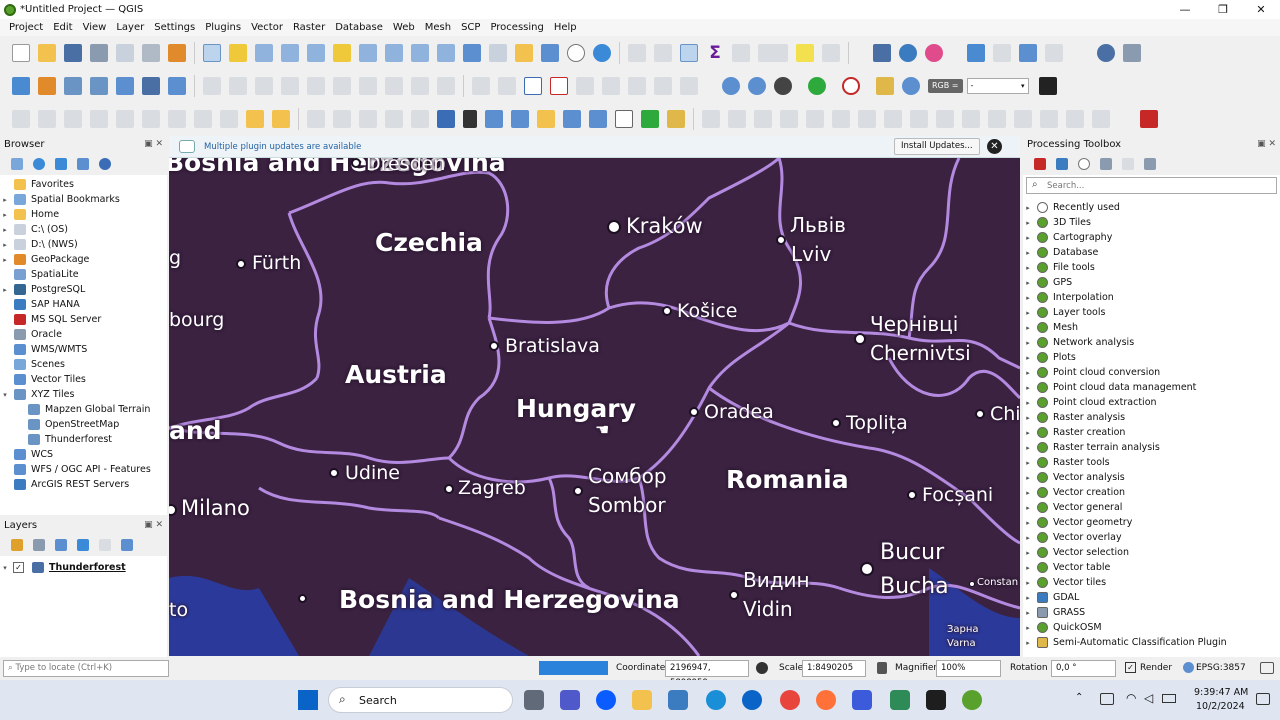 This screenshot has height=720, width=1280. Describe the element at coordinates (624, 118) in the screenshot. I see `text-annotation-box-icon` at that location.